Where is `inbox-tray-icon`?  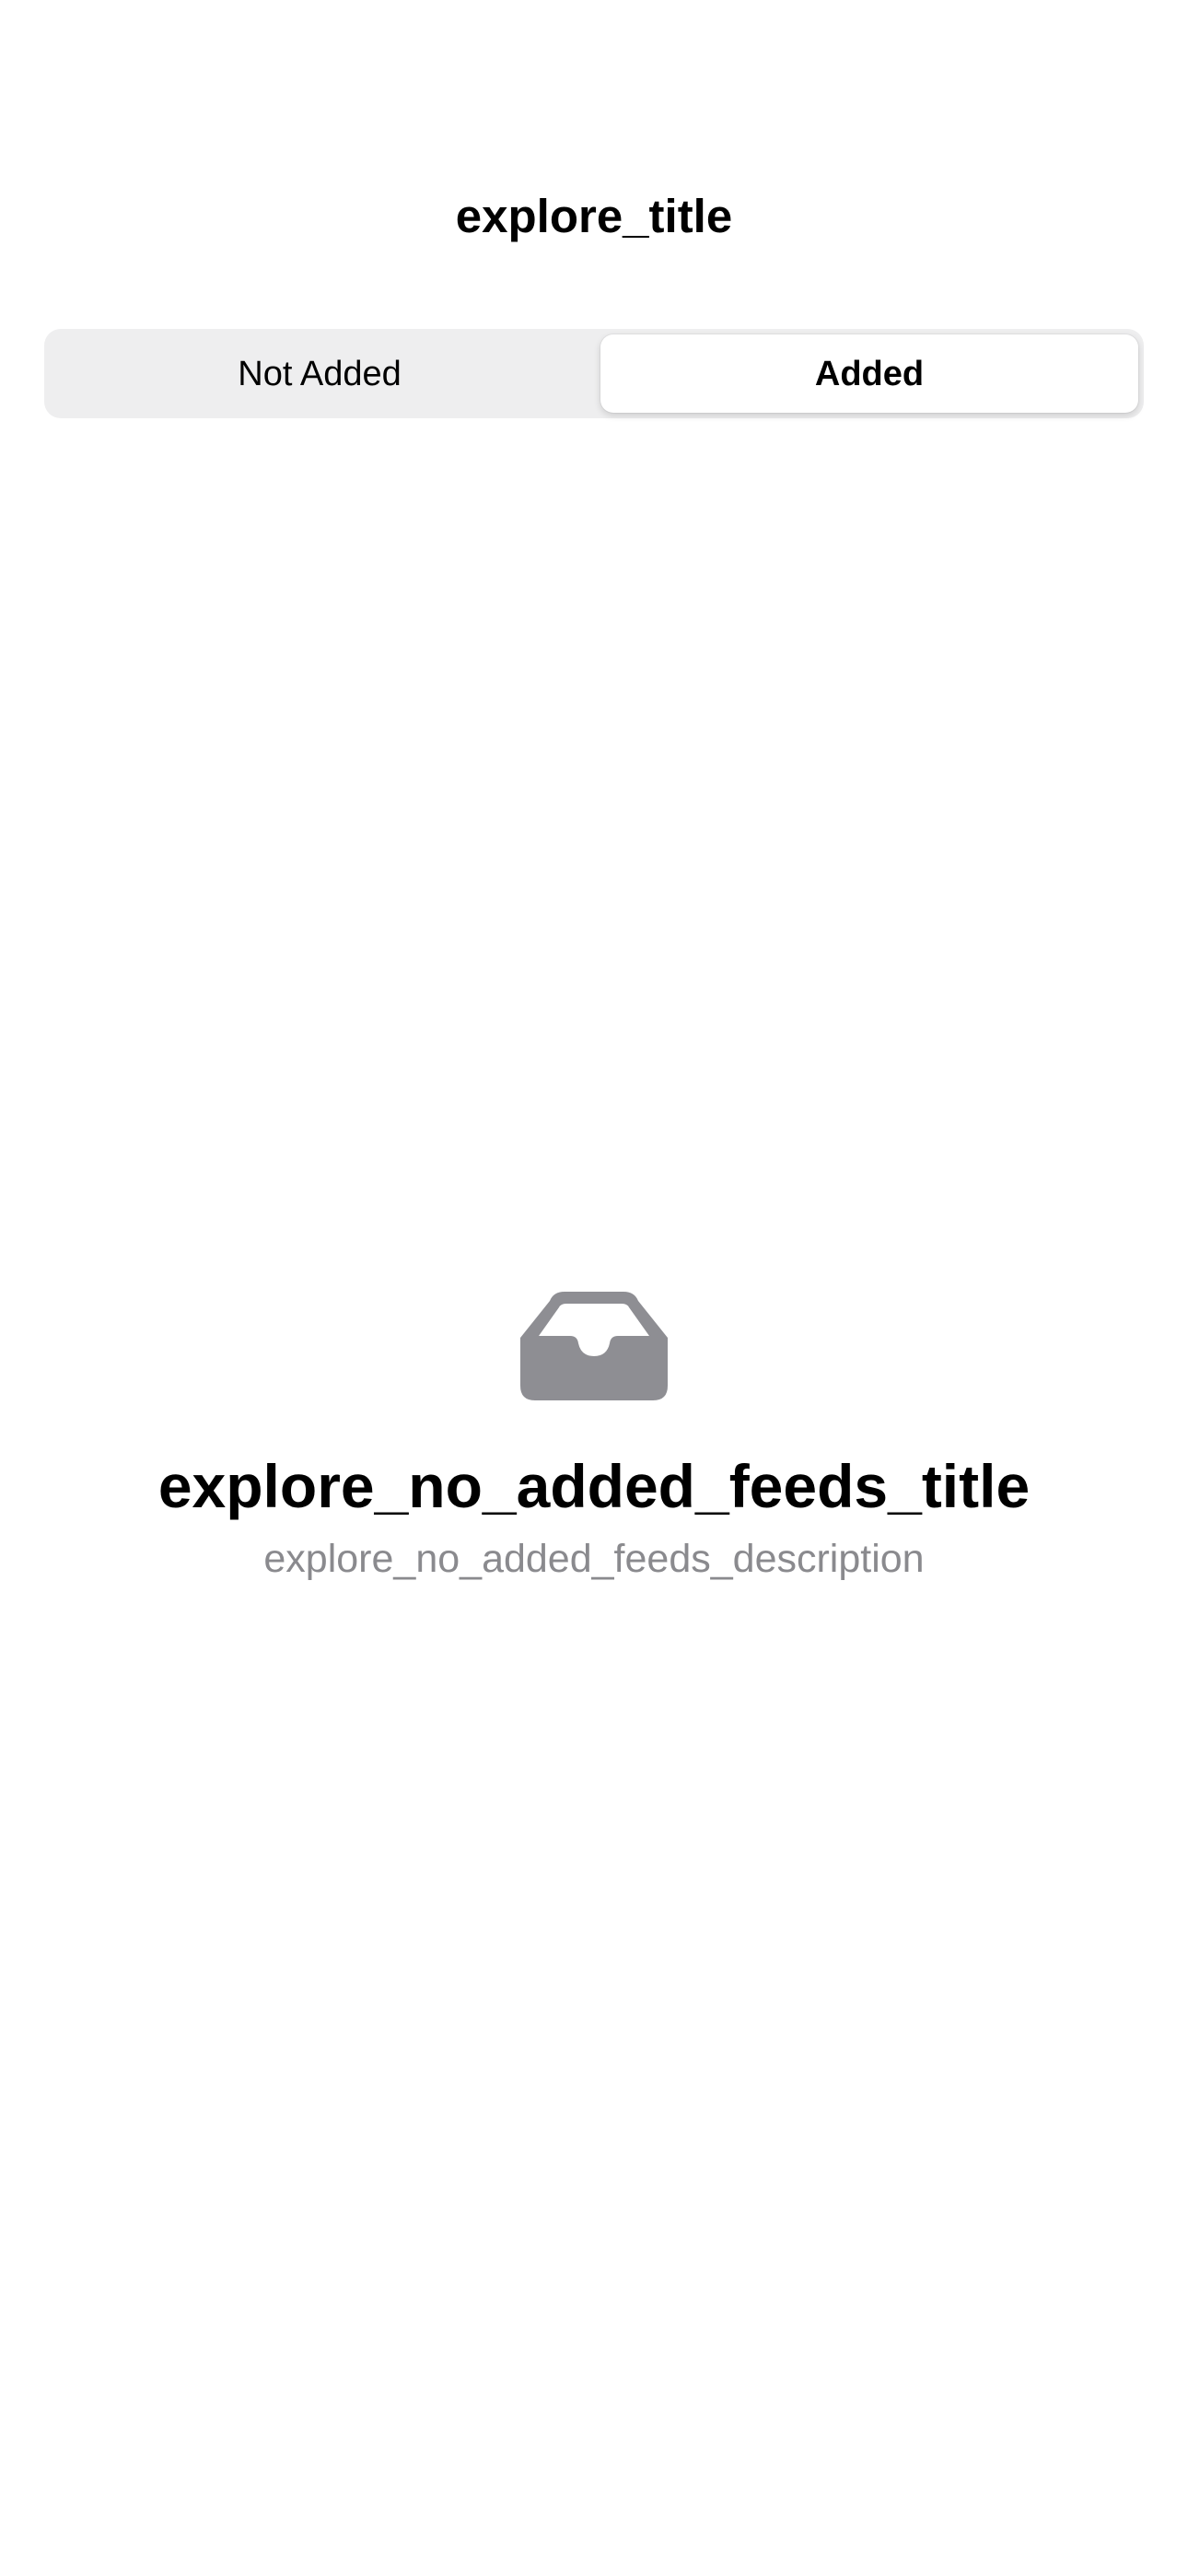 inbox-tray-icon is located at coordinates (594, 1346).